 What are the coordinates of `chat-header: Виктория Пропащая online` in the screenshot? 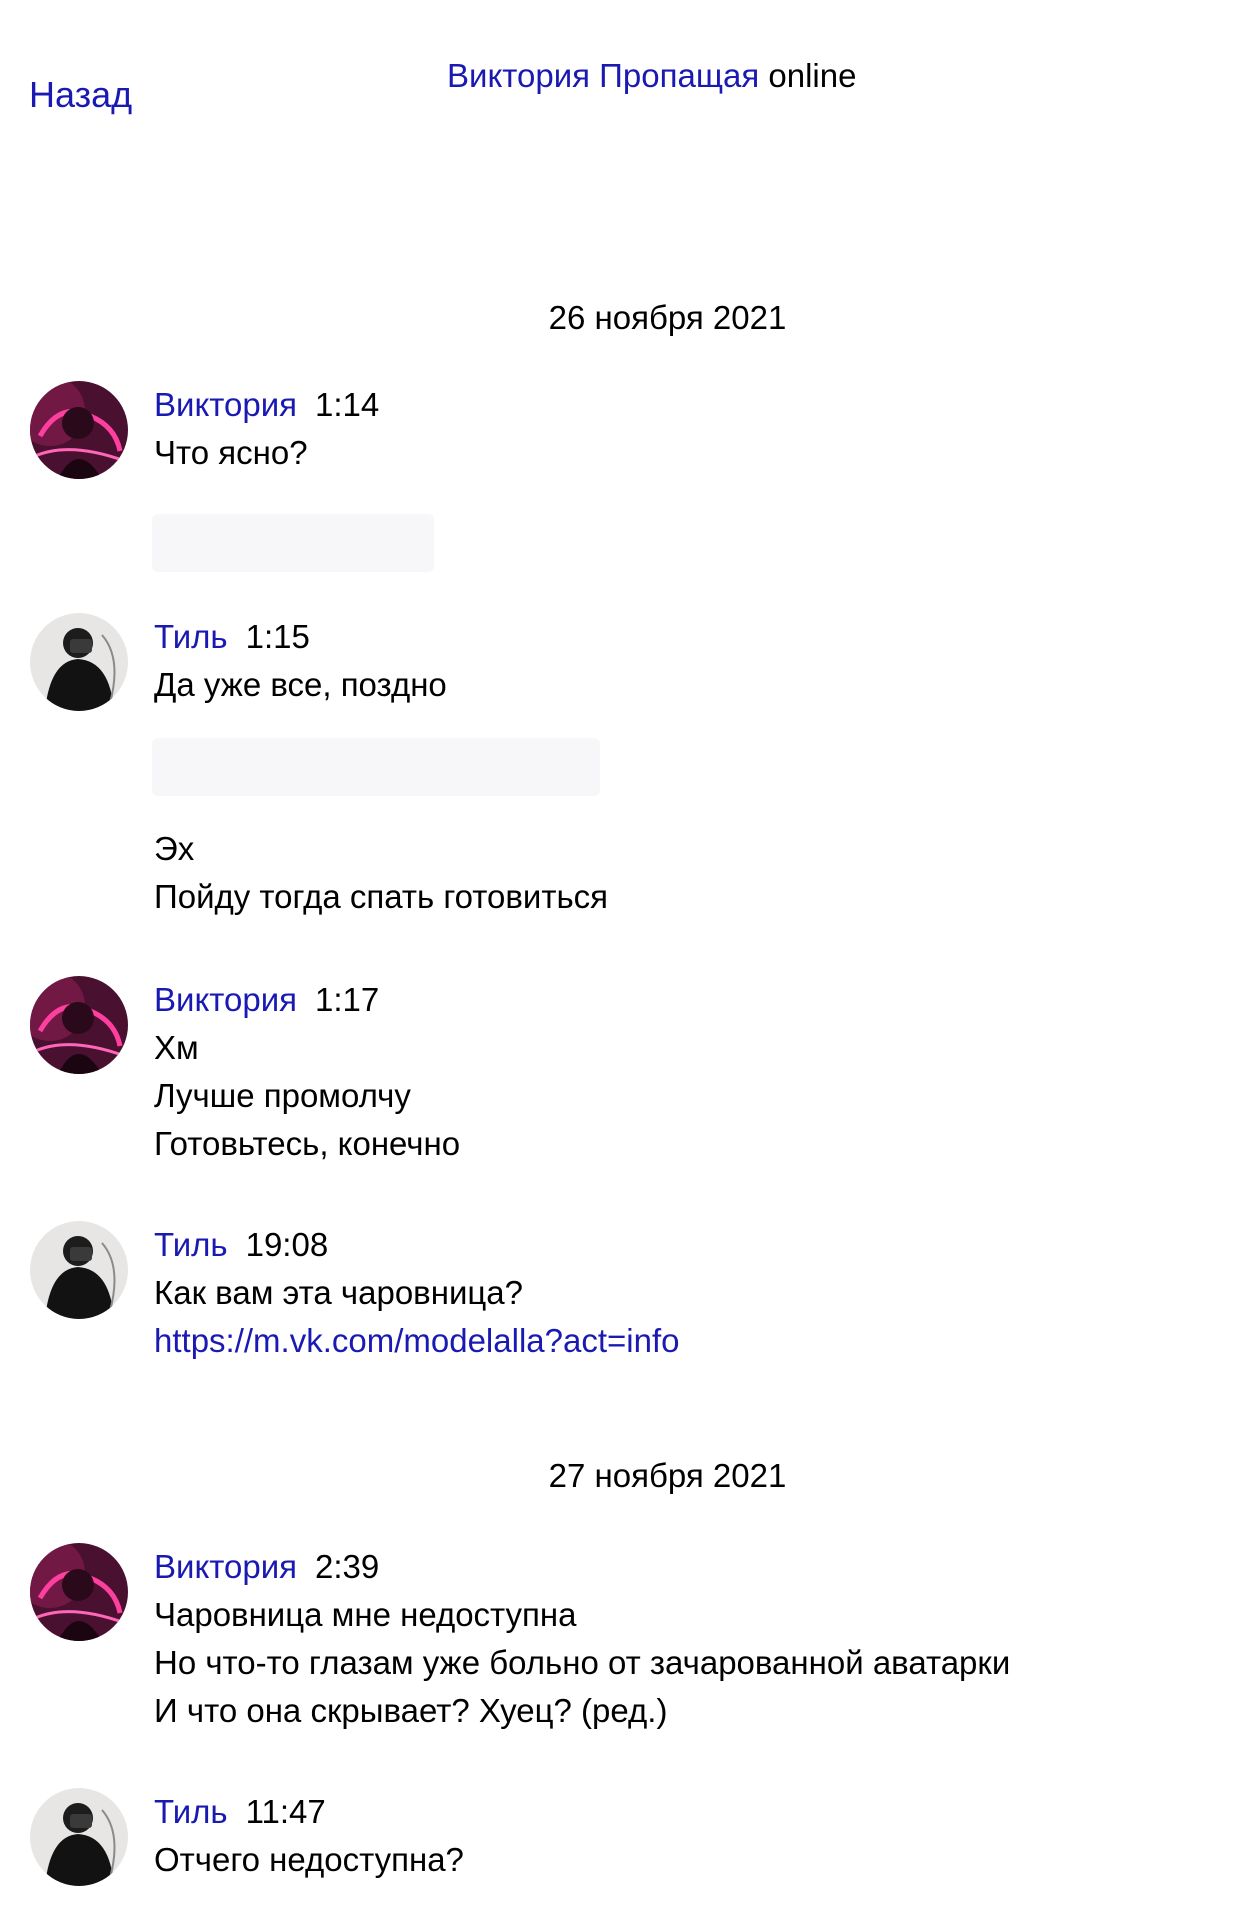 It's located at (651, 76).